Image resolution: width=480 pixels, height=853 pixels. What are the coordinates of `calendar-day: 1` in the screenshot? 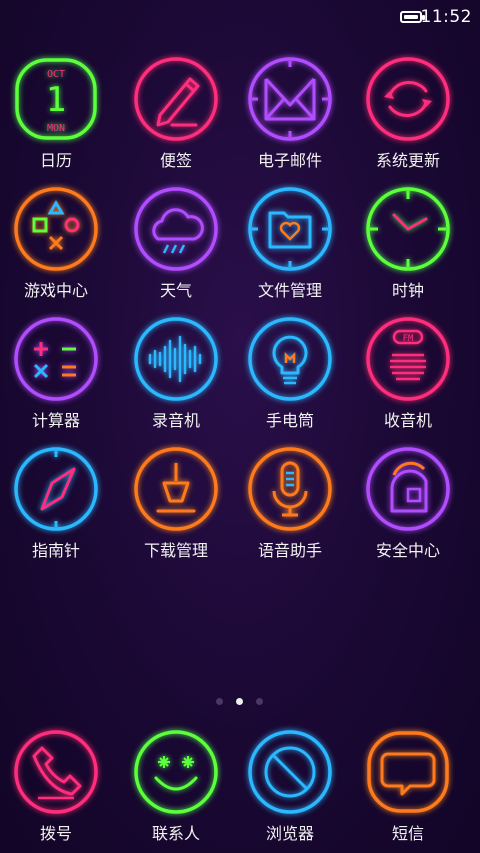 It's located at (56, 100).